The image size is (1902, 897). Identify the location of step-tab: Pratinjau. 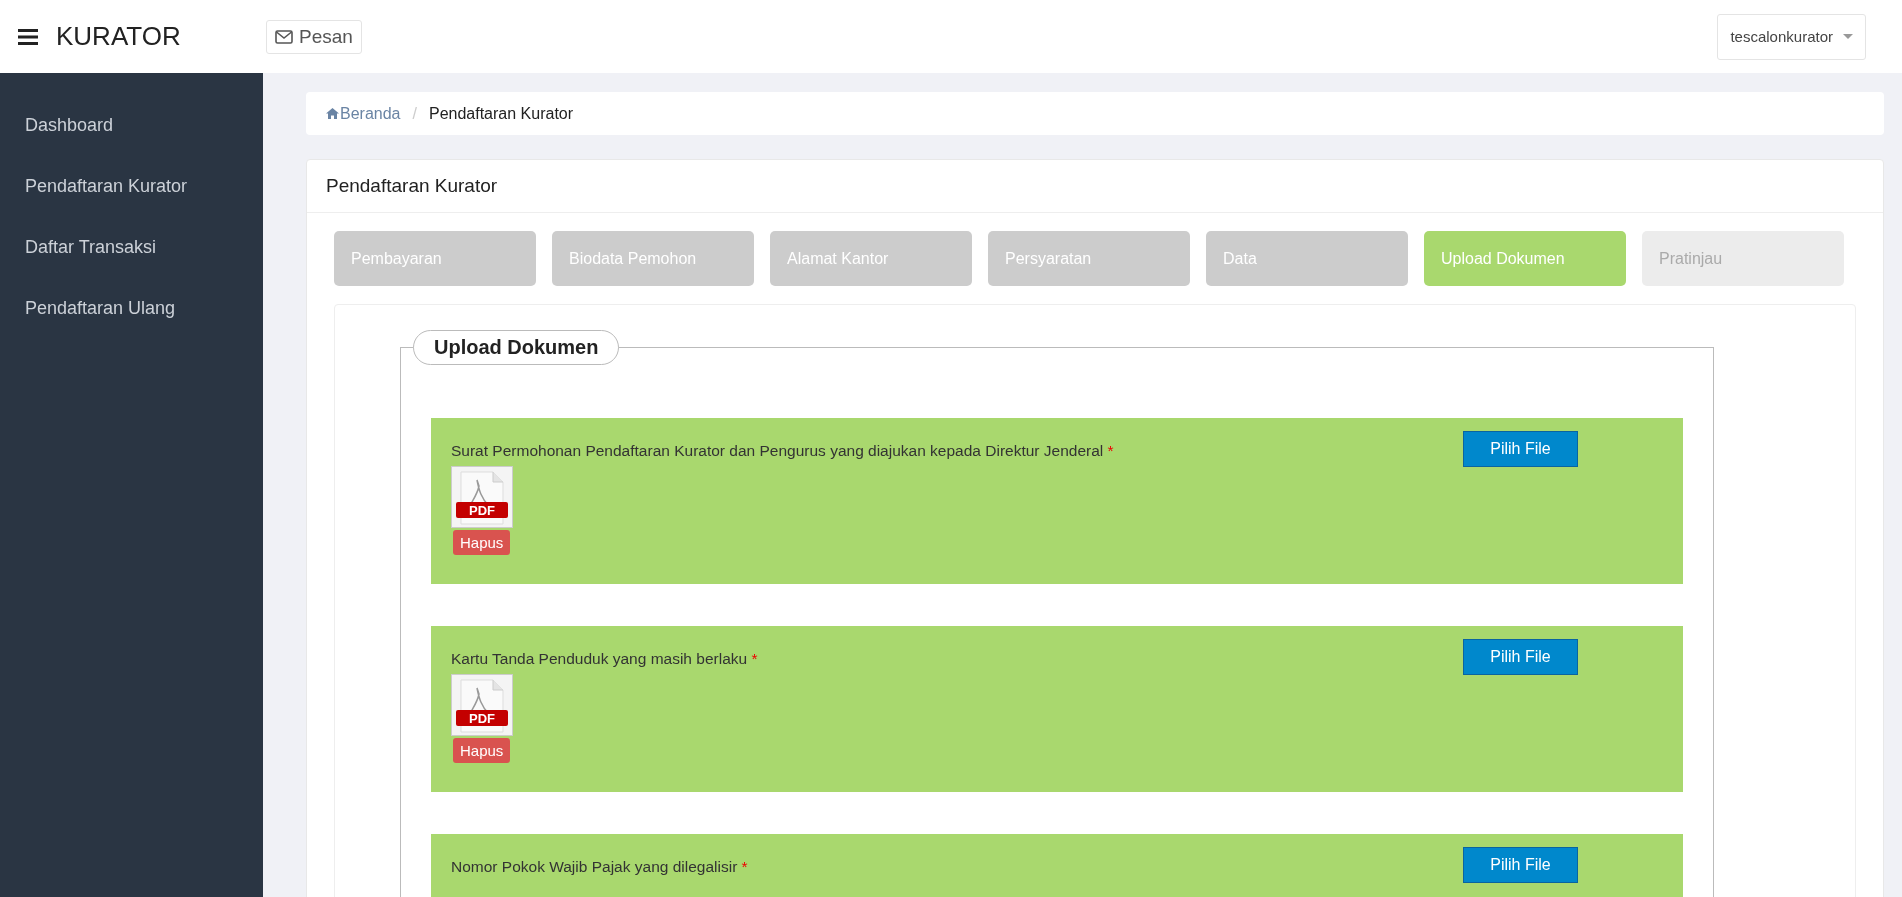
(1743, 258).